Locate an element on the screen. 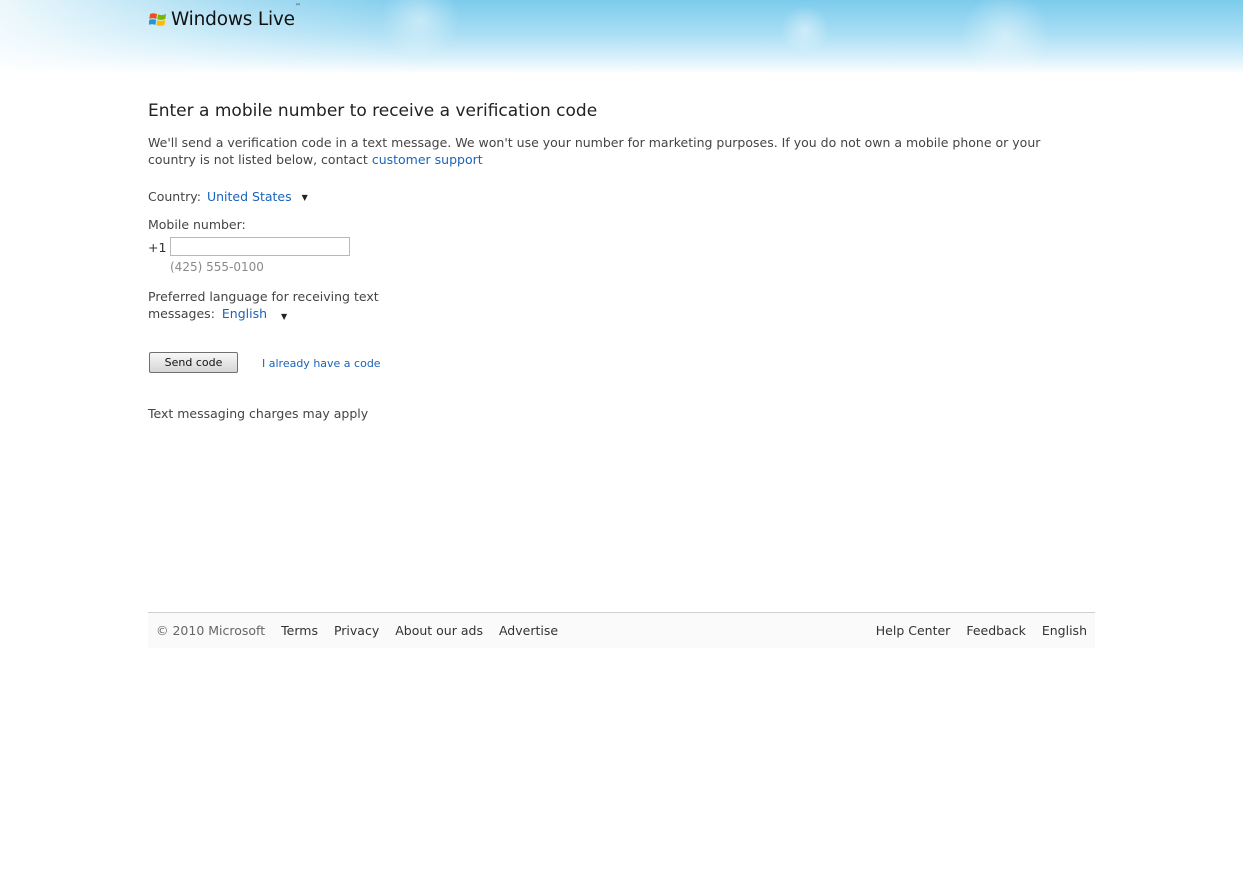 The image size is (1243, 890). charges-note: Text messaging charges may apply is located at coordinates (258, 413).